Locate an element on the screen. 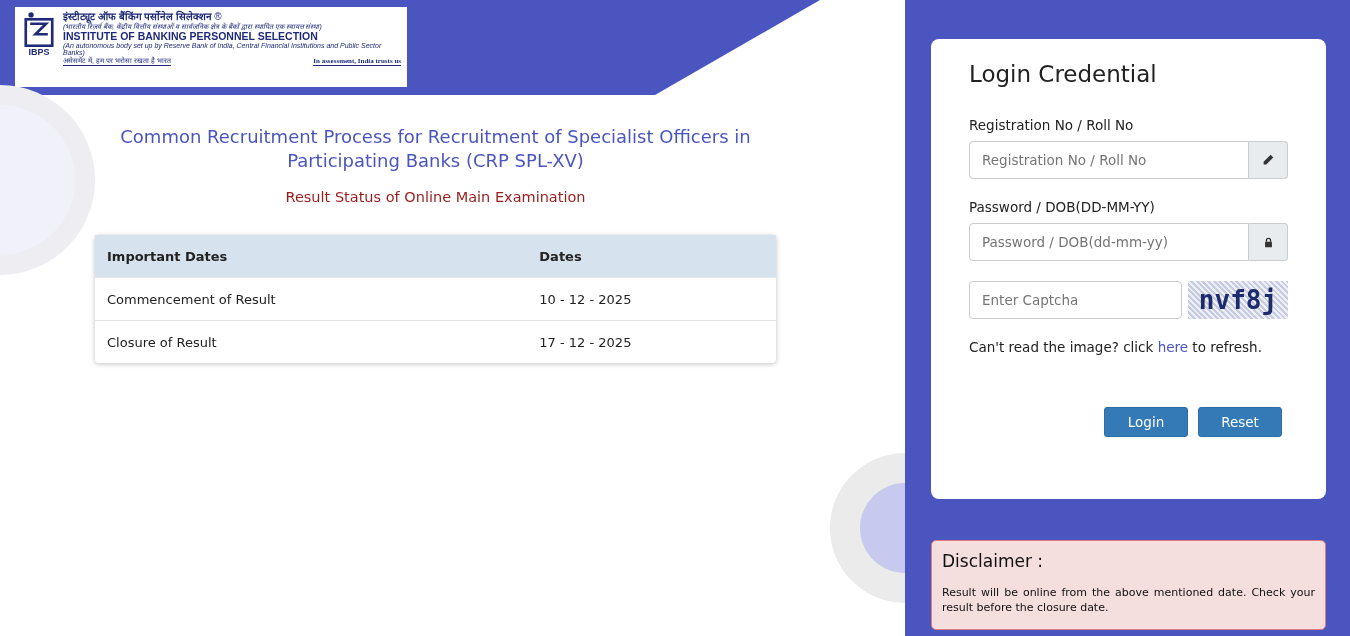 This screenshot has width=1350, height=636. reset-button: Reset is located at coordinates (1240, 422).